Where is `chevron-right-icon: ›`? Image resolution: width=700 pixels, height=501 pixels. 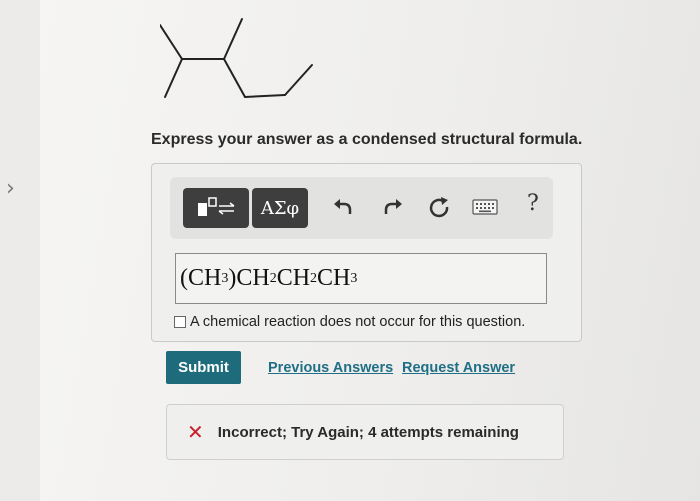 chevron-right-icon: › is located at coordinates (10, 188).